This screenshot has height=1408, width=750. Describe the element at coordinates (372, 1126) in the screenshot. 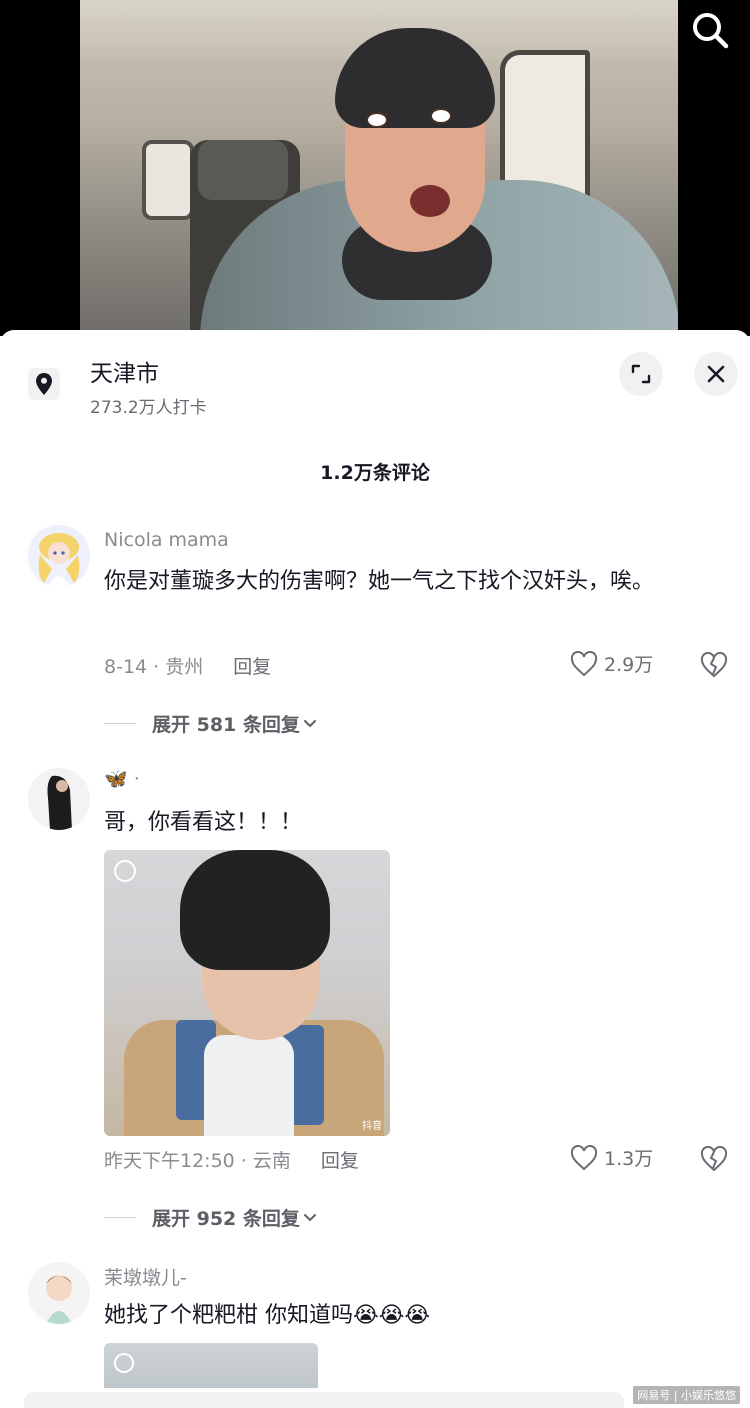

I see `douyin-logo: 抖音` at that location.